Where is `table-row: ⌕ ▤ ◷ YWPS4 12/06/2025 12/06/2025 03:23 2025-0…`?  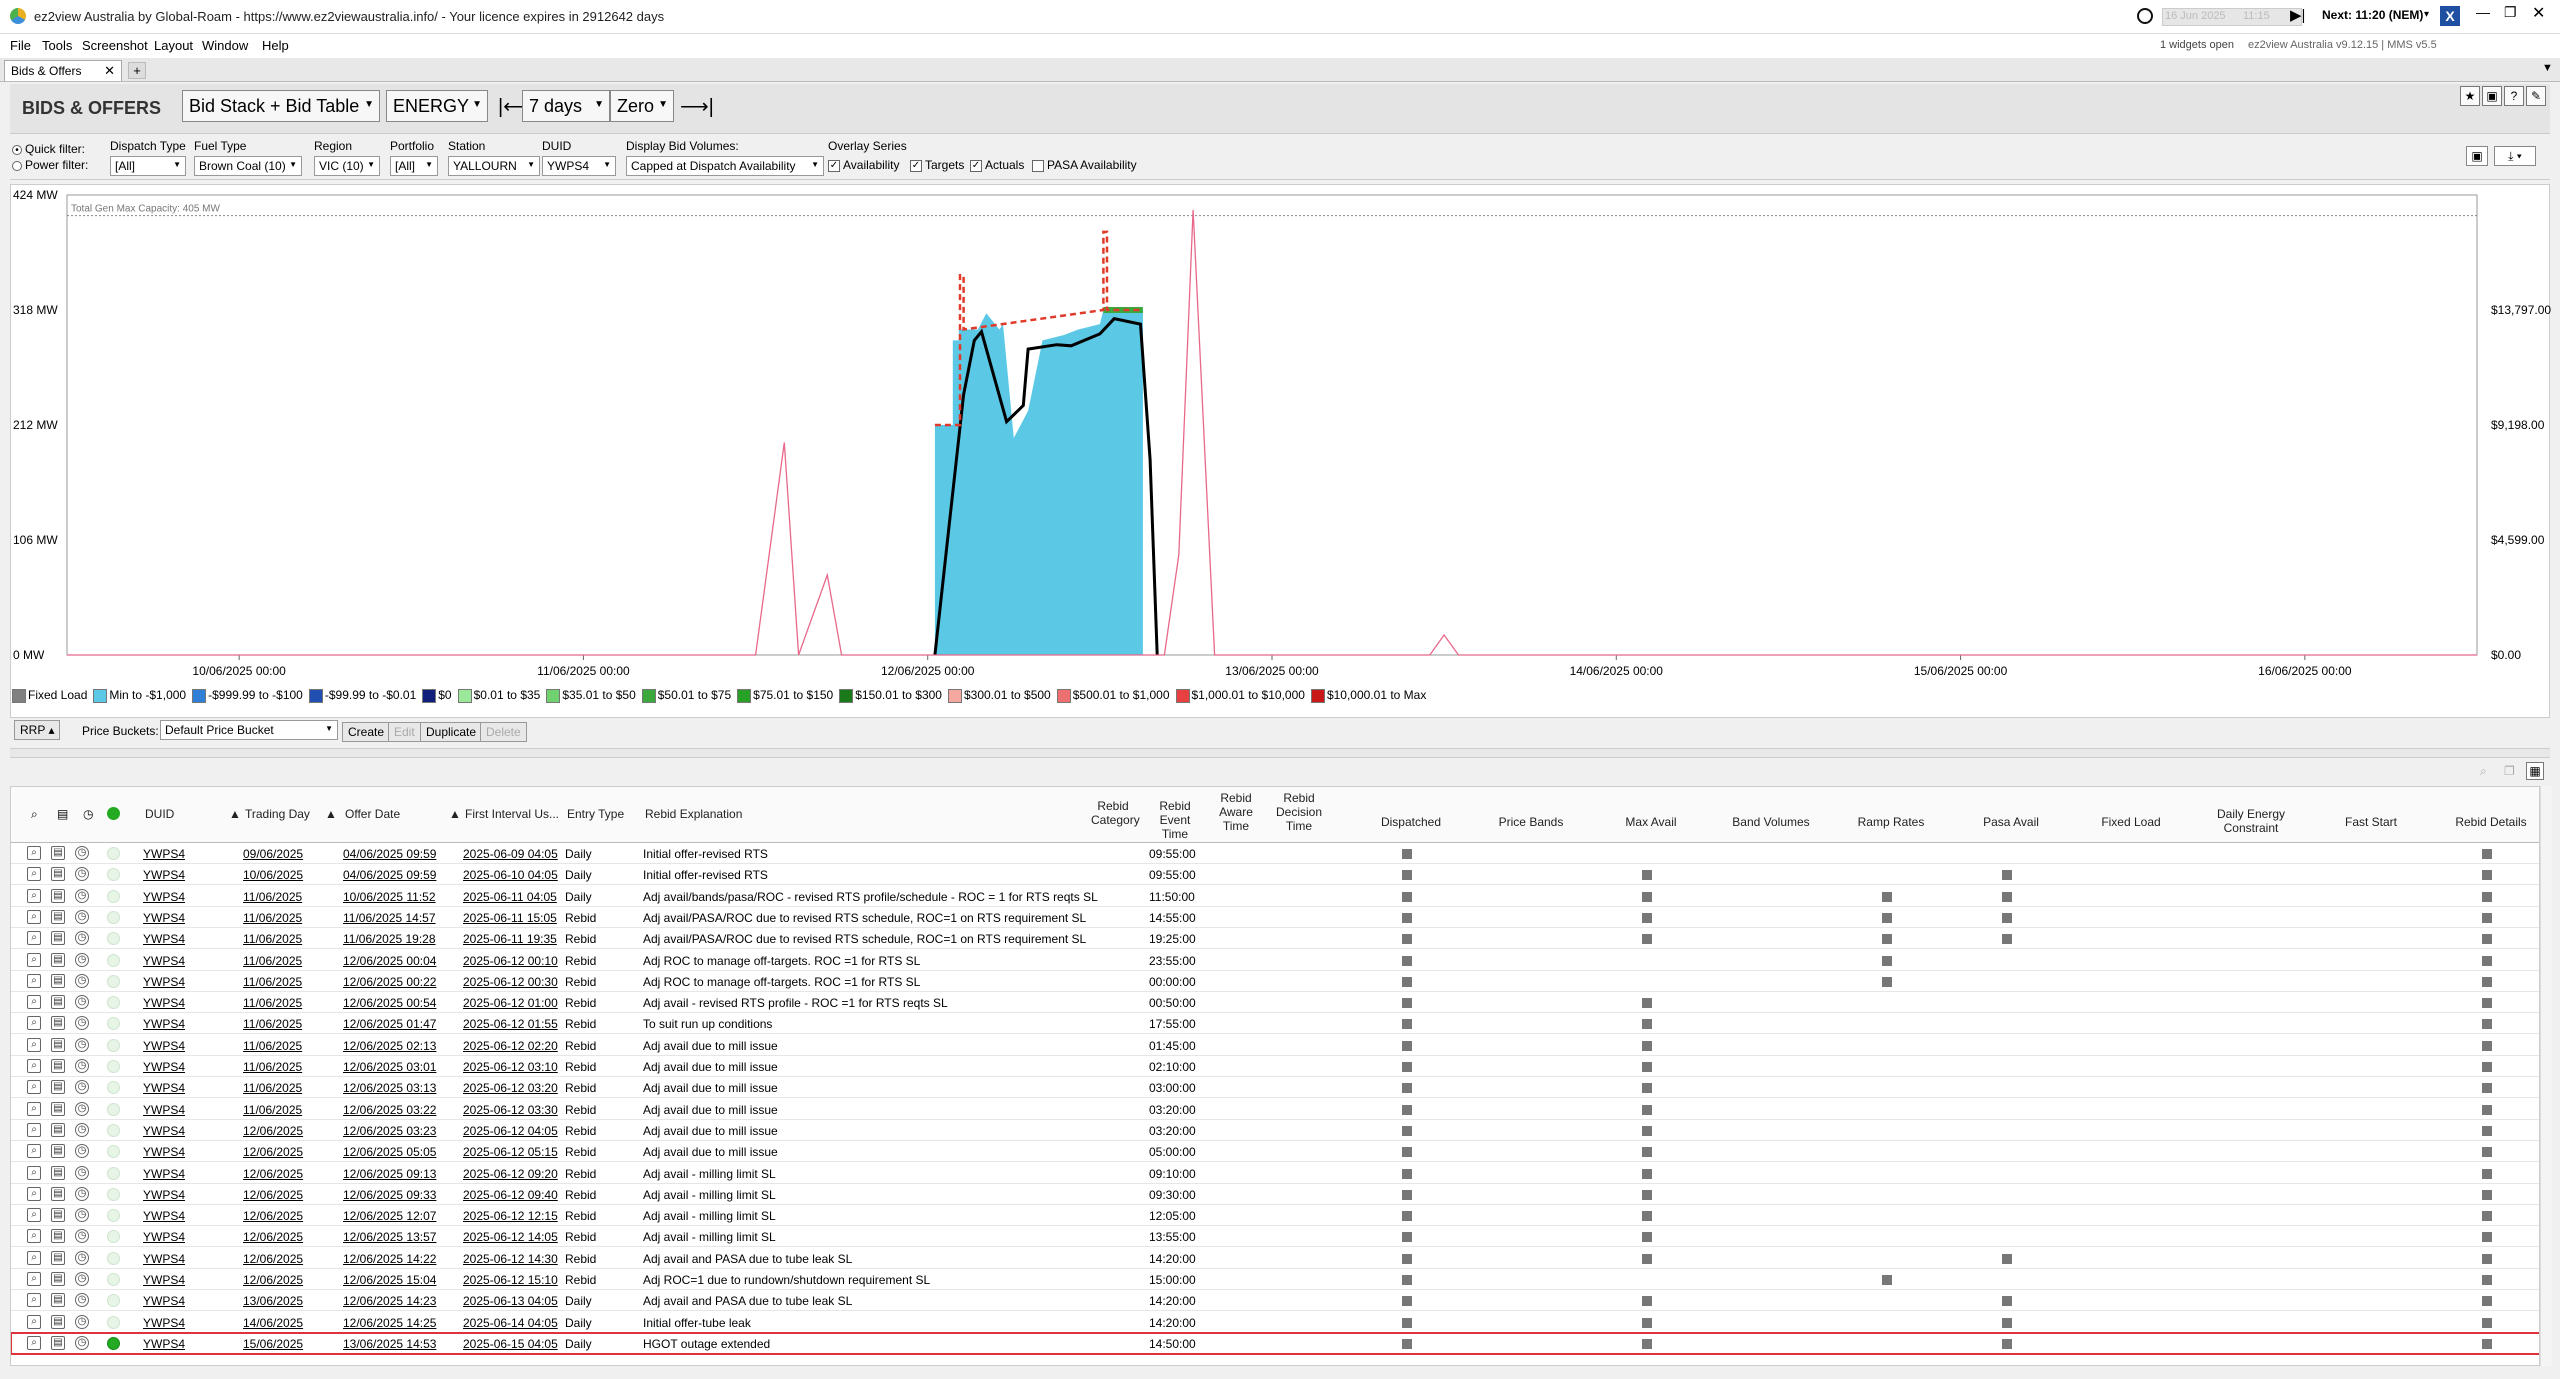 table-row: ⌕ ▤ ◷ YWPS4 12/06/2025 12/06/2025 03:23 2025-0… is located at coordinates (1275, 1130).